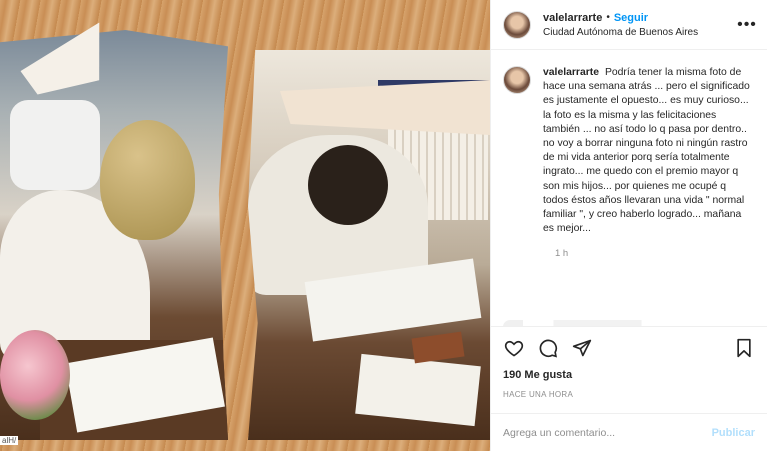 This screenshot has width=767, height=451. I want to click on post-time-ago: HACE UNA HORA, so click(538, 394).